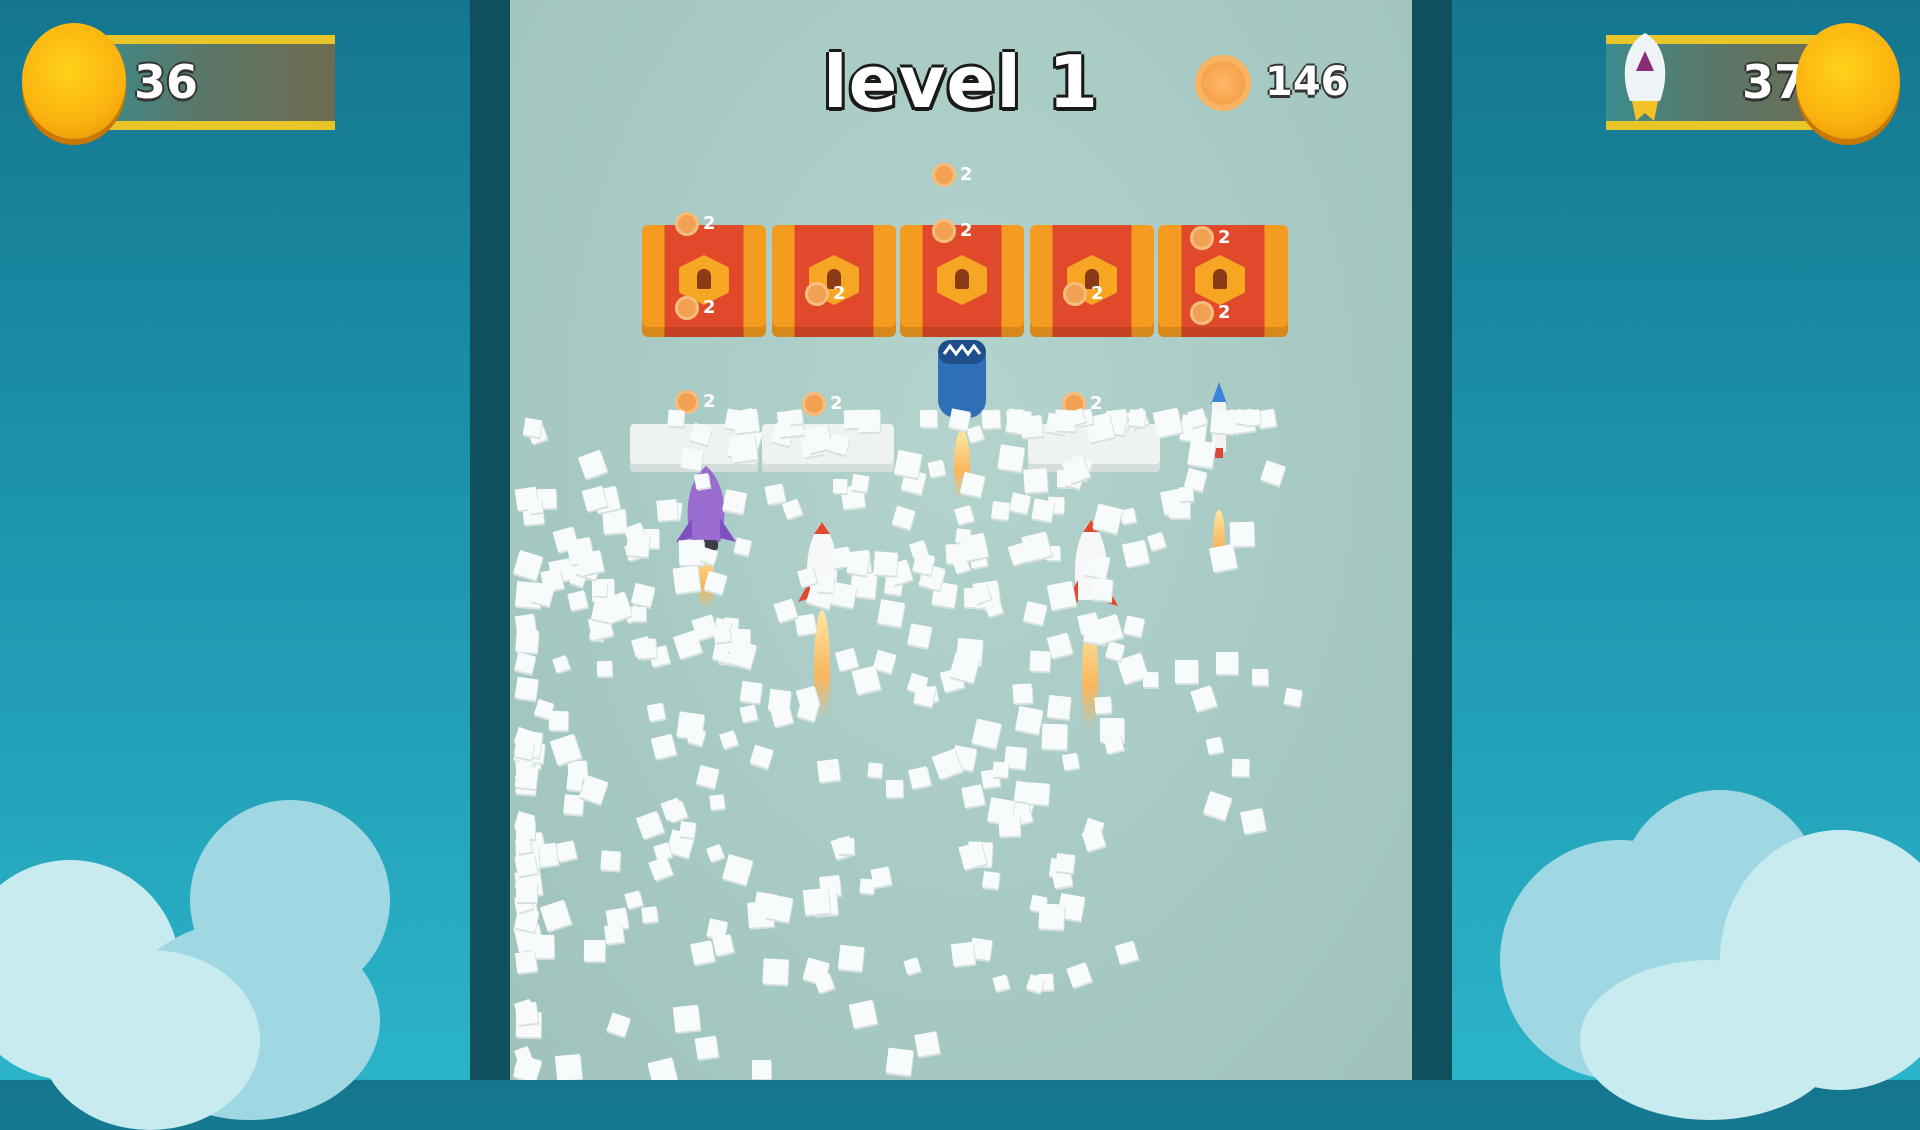  Describe the element at coordinates (1307, 82) in the screenshot. I see `coin-total: 146` at that location.